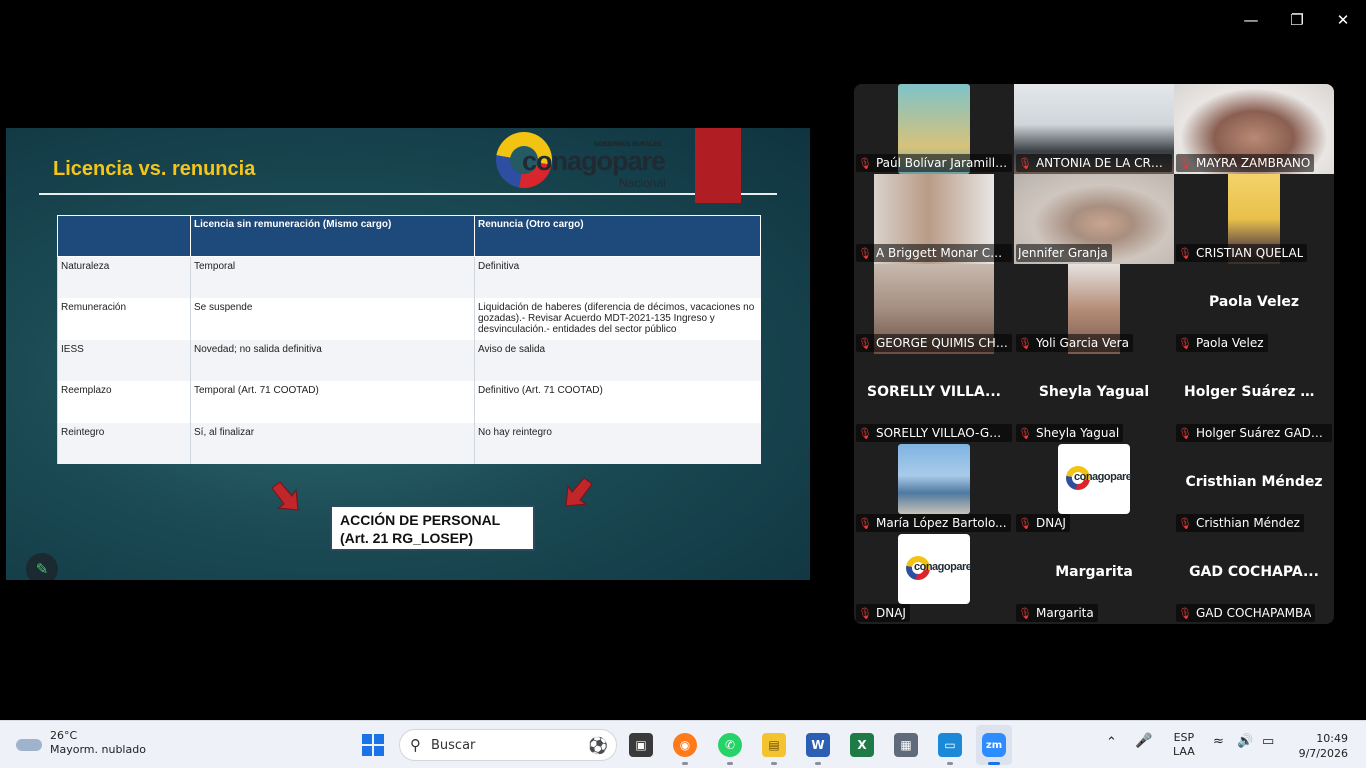  I want to click on table-cell: Definitivo (Art. 71 COOTAD), so click(617, 402).